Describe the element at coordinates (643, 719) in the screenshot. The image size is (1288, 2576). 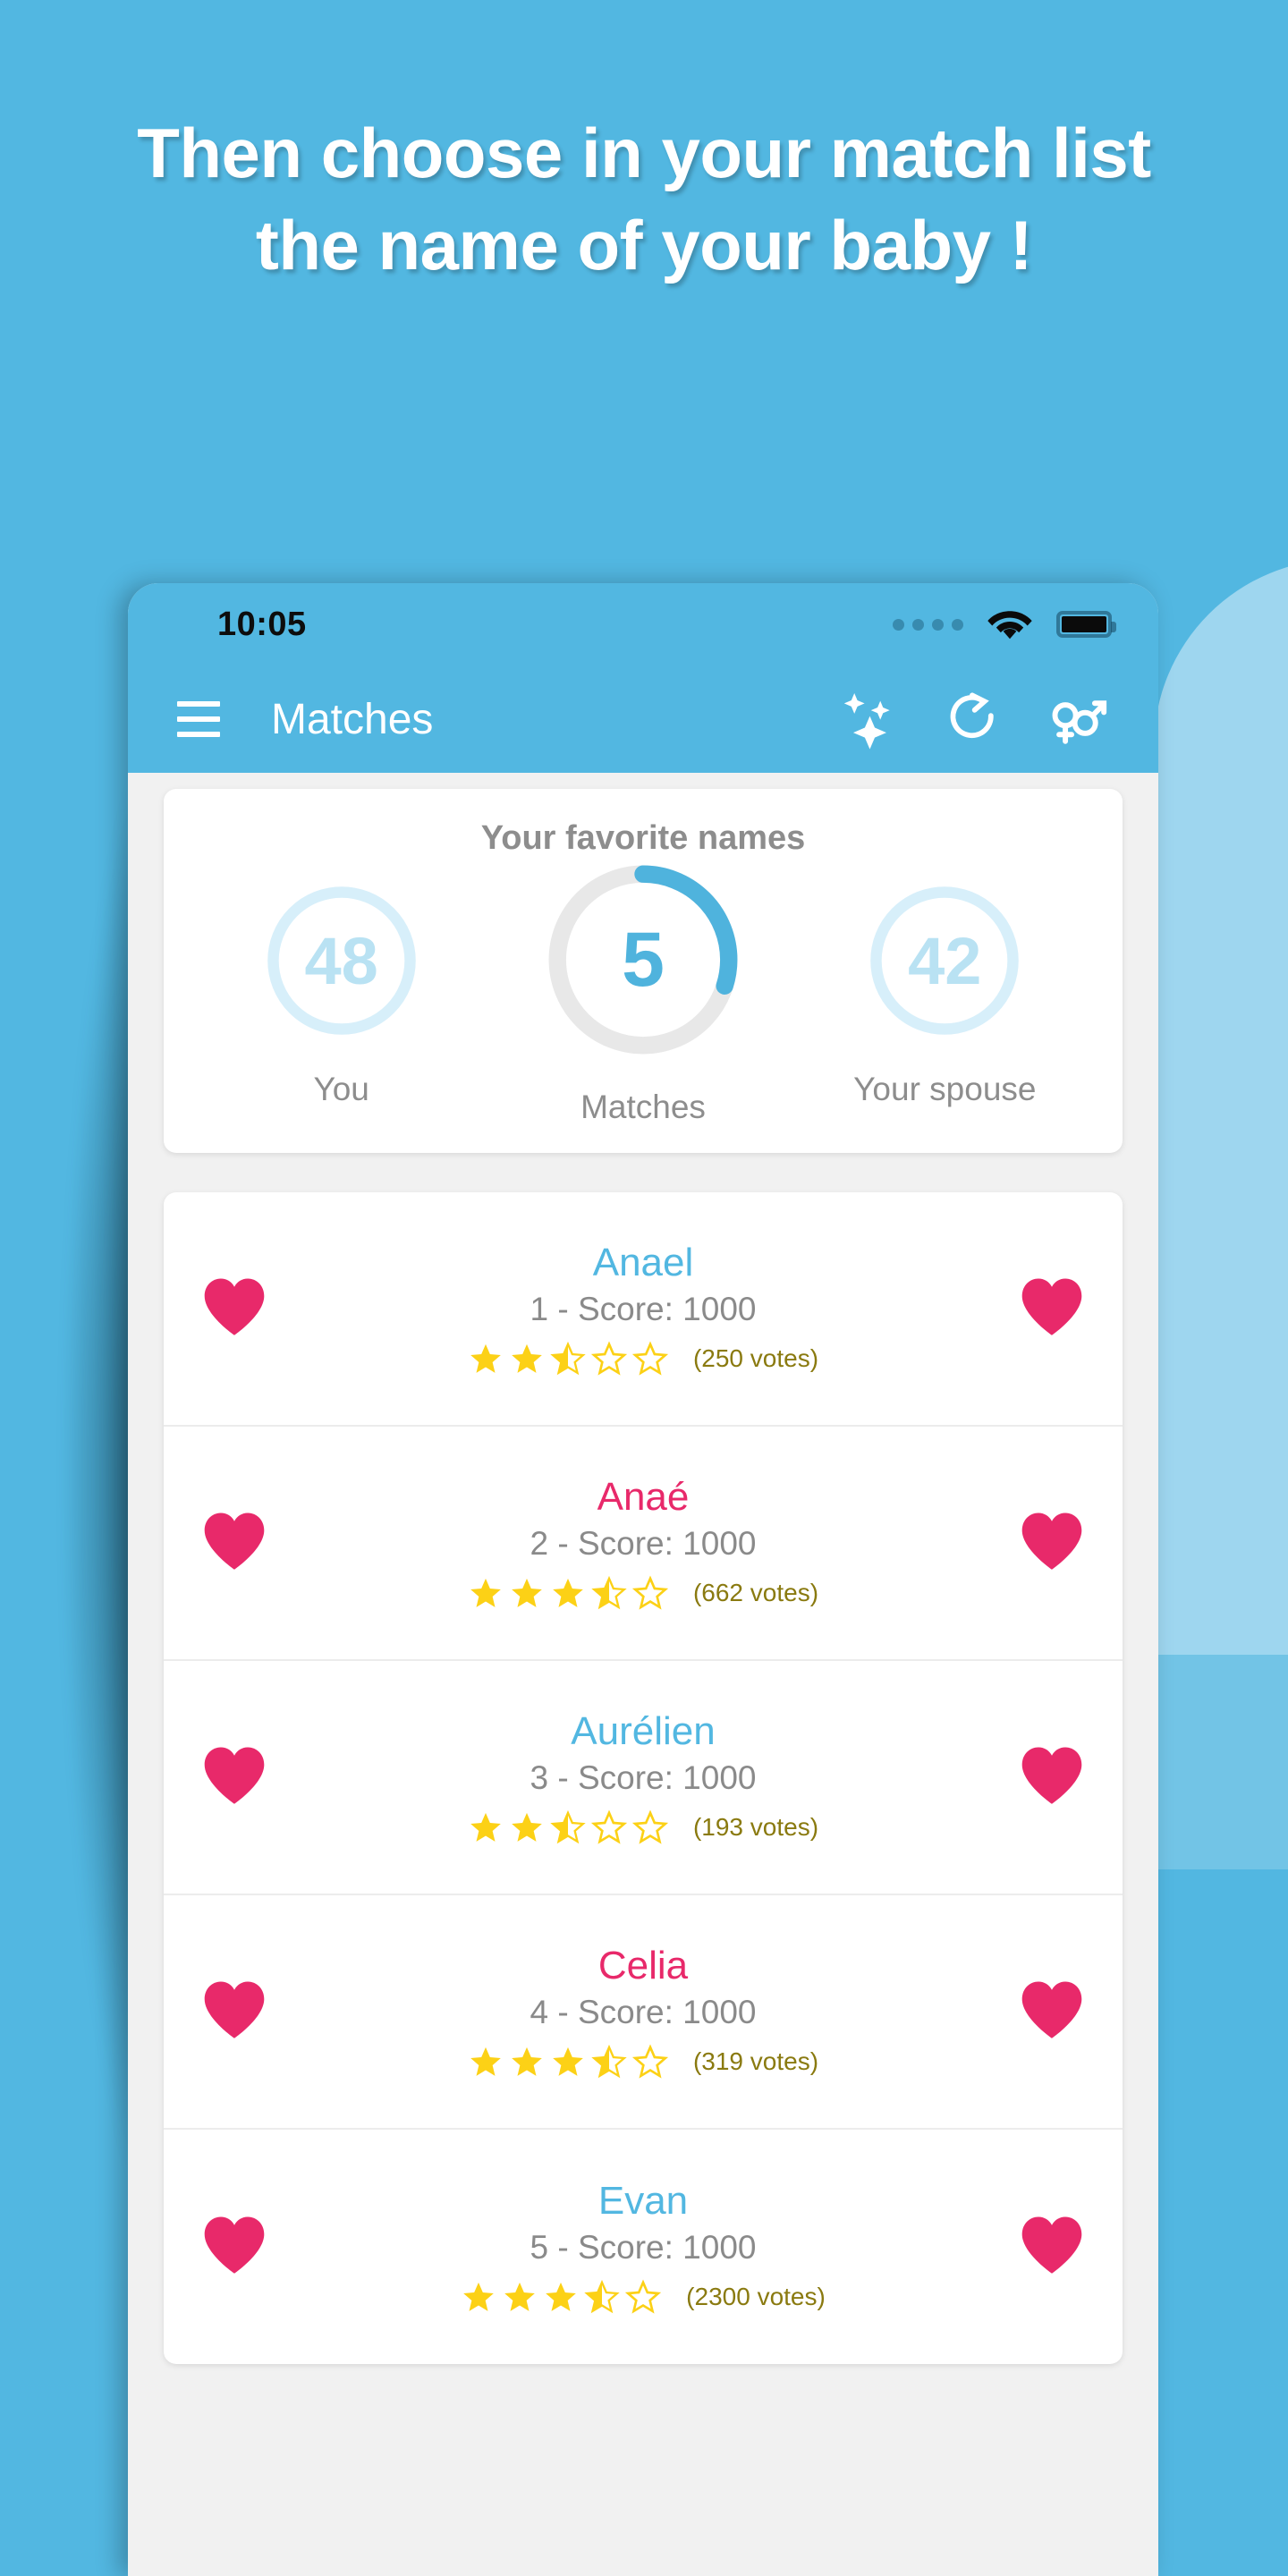
I see `app-bar: Matches` at that location.